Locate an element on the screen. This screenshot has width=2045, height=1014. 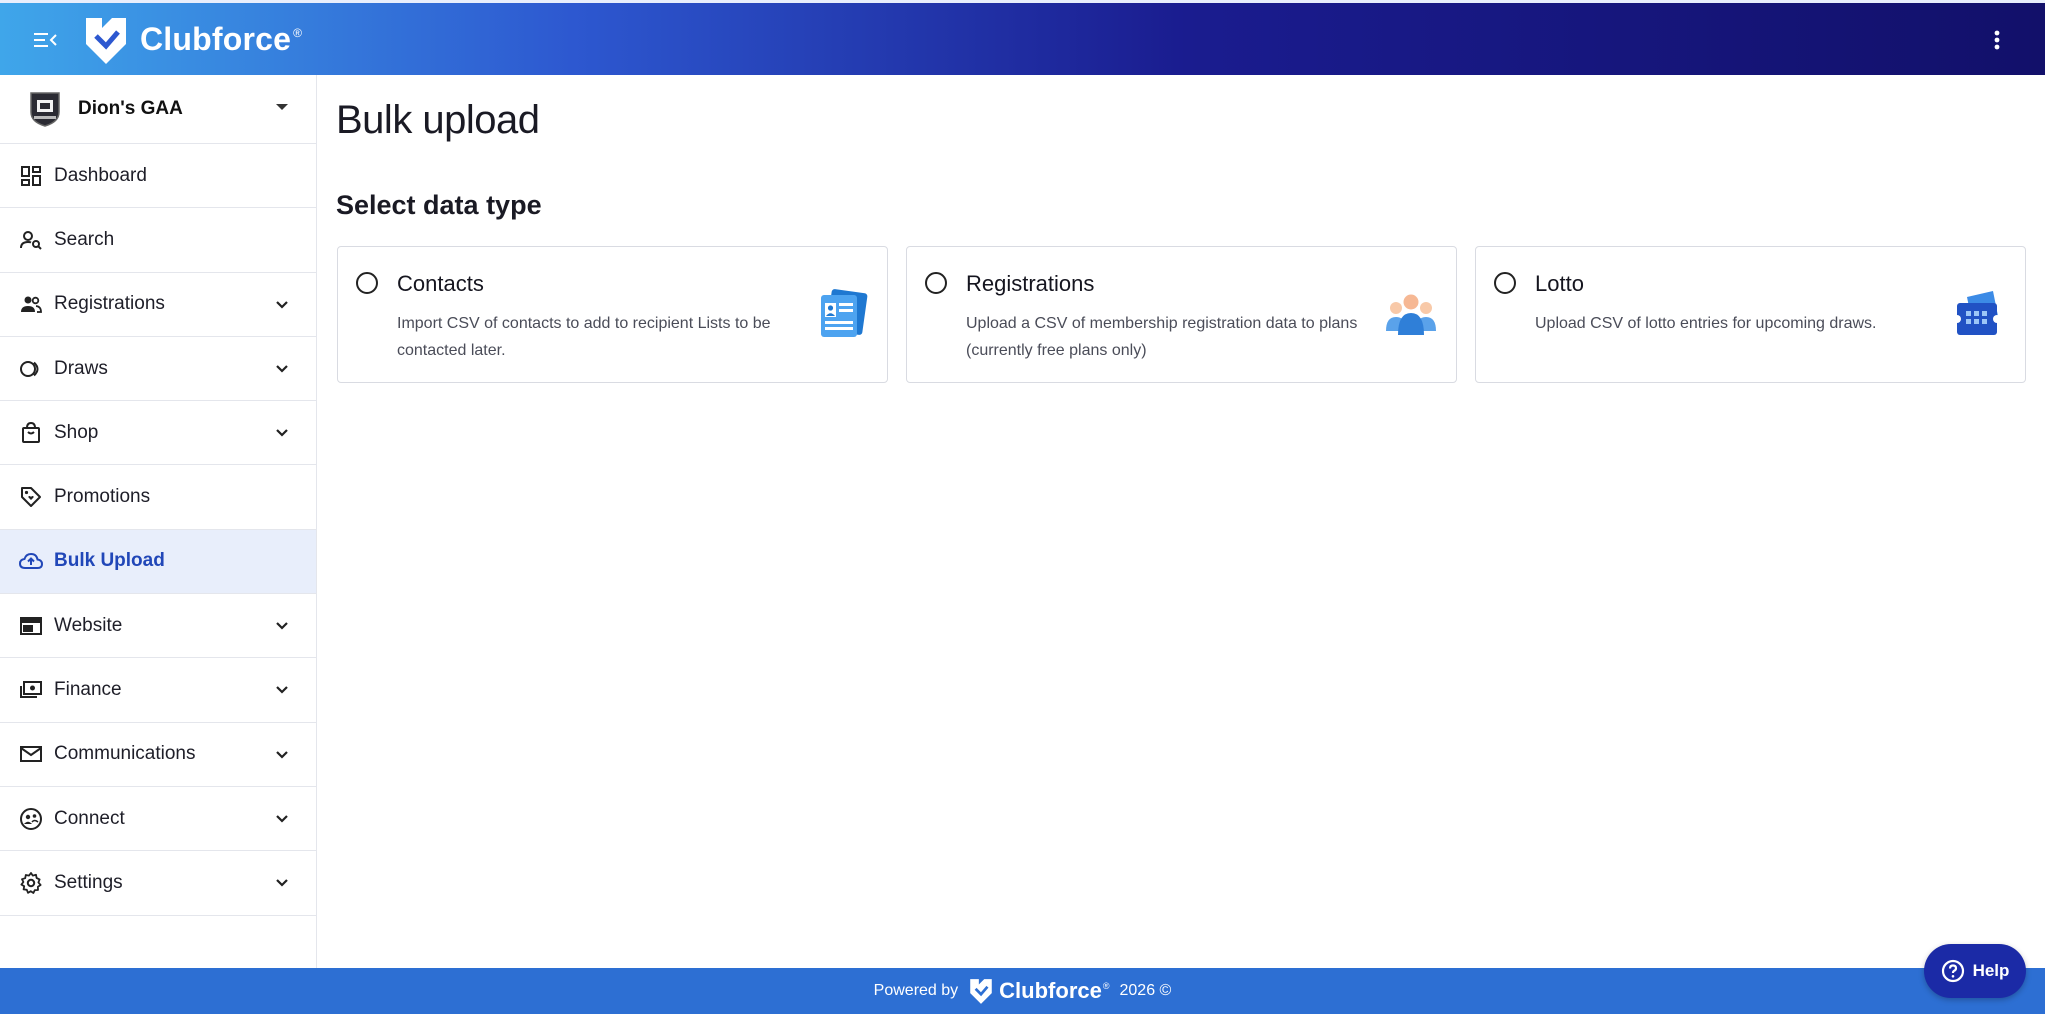
card-title: Contacts is located at coordinates (440, 283).